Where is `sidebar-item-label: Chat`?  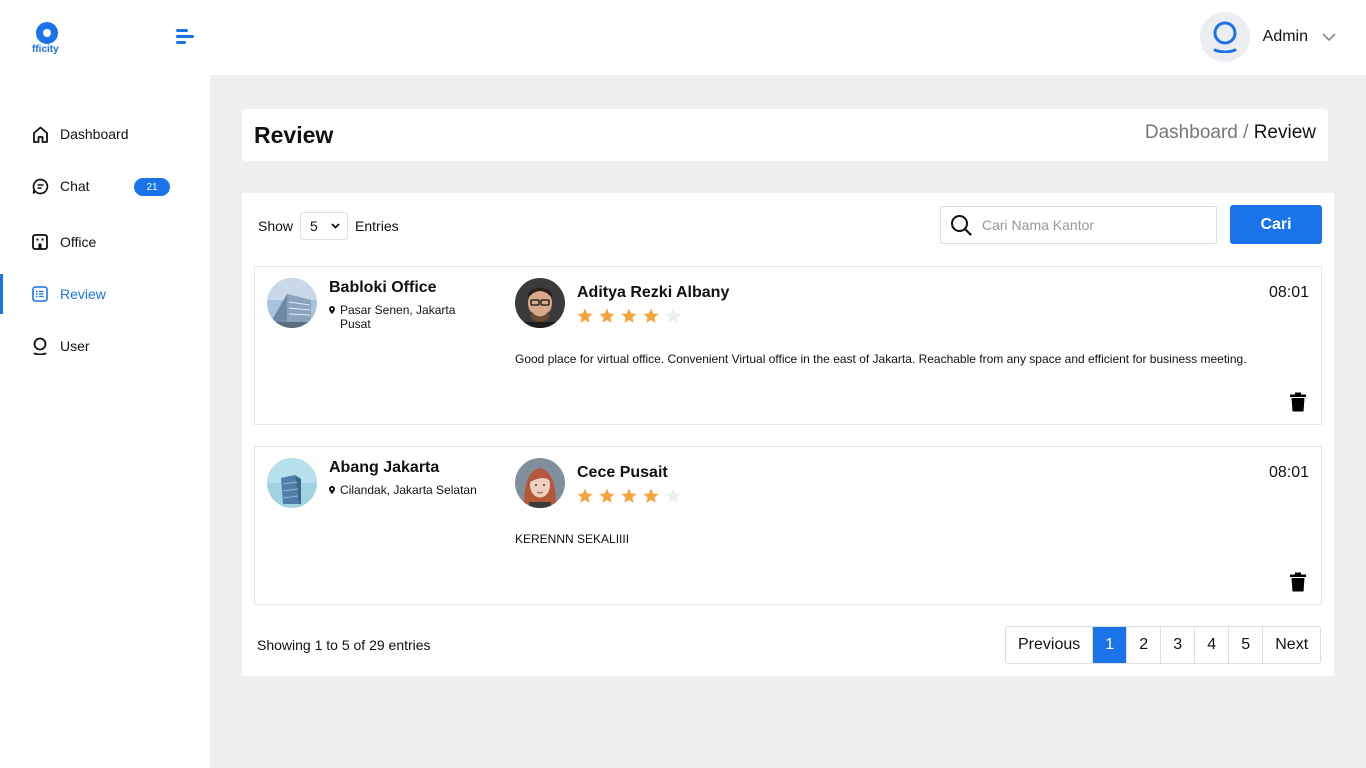
sidebar-item-label: Chat is located at coordinates (75, 186).